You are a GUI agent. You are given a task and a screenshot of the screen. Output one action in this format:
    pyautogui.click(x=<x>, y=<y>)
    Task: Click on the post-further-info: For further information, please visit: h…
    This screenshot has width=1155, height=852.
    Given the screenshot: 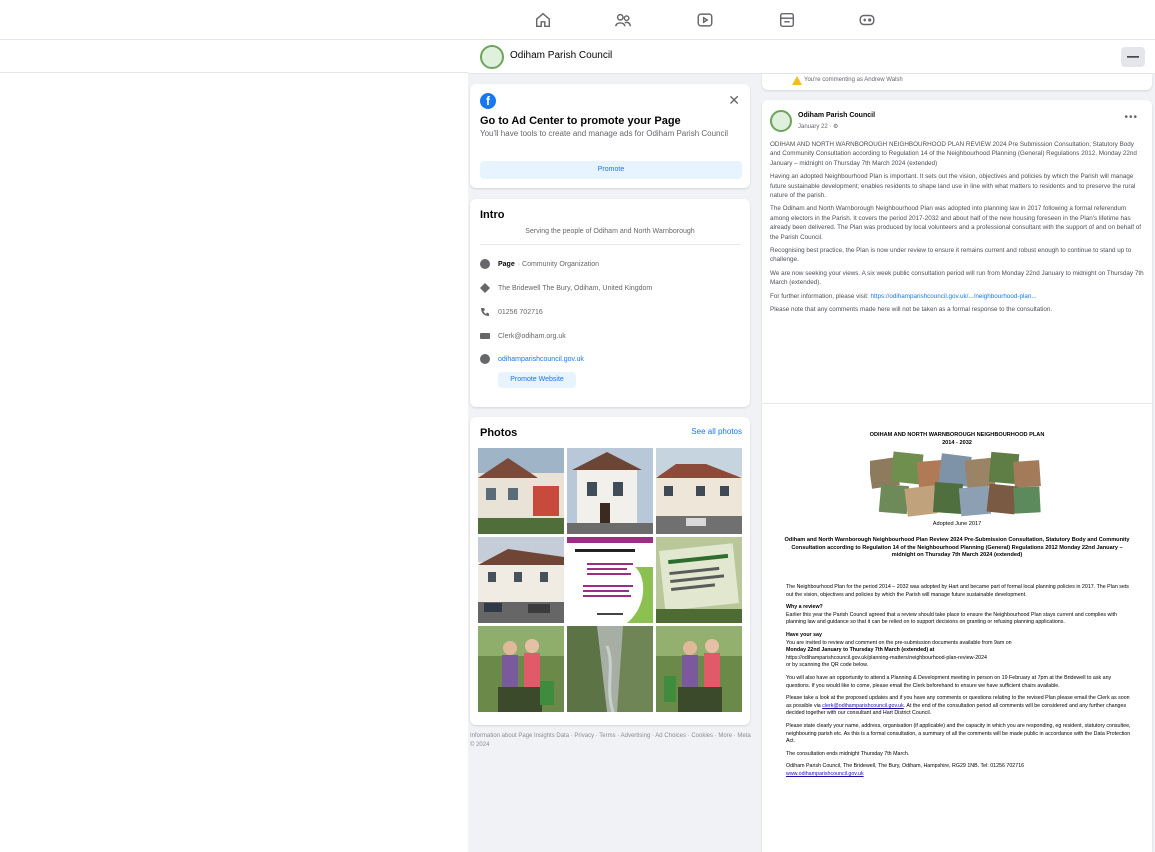 What is the action you would take?
    pyautogui.click(x=958, y=296)
    